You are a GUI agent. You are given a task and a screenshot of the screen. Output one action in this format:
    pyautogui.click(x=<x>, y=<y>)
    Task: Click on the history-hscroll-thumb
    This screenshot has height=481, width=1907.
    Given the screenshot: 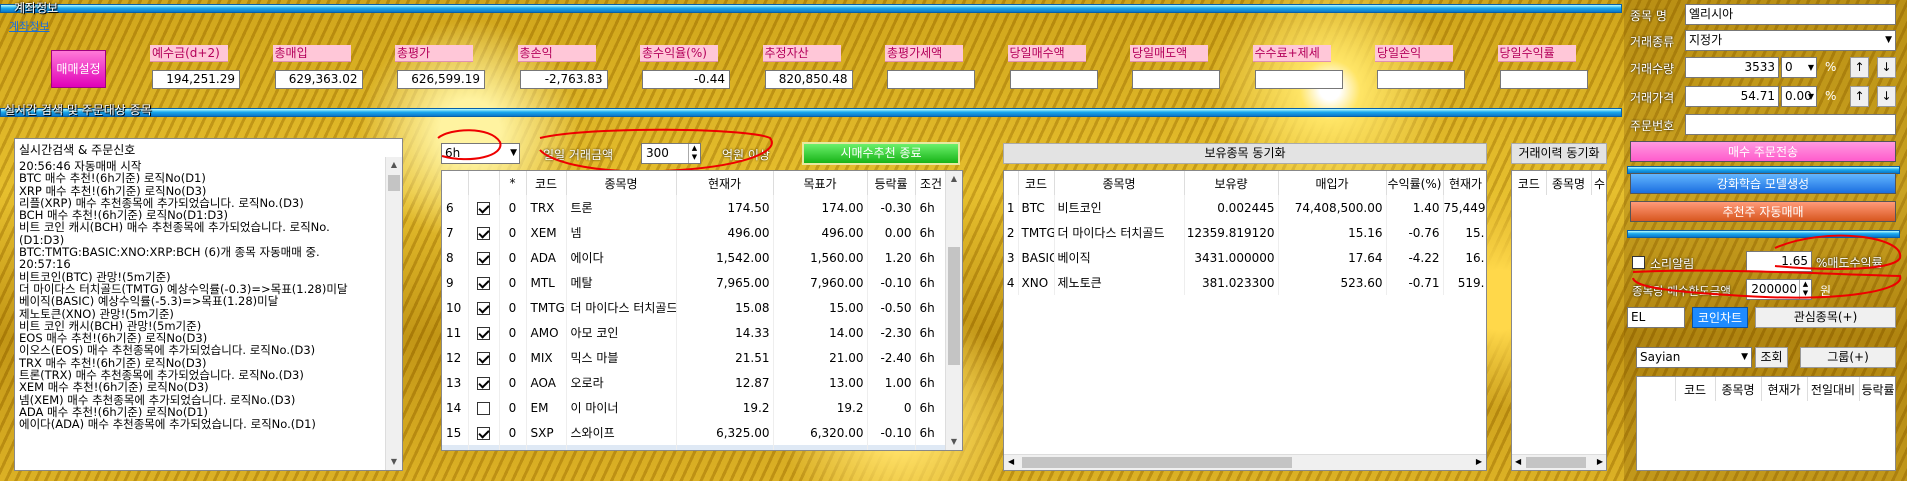 What is the action you would take?
    pyautogui.click(x=1556, y=462)
    